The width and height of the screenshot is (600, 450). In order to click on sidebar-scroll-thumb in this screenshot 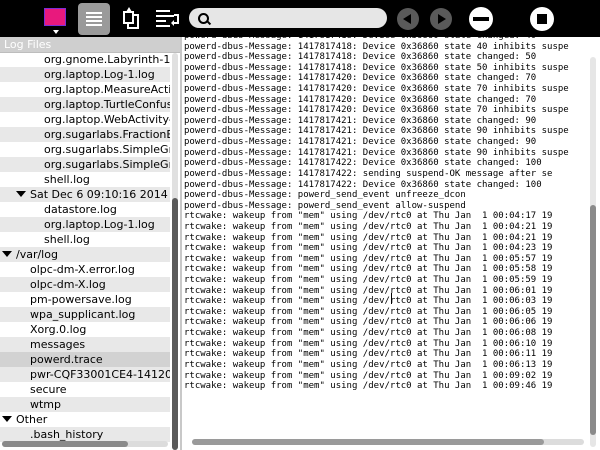, I will do `click(175, 324)`.